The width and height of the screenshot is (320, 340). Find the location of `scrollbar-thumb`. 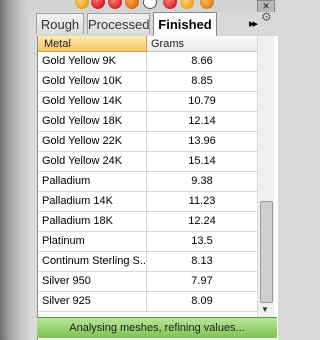

scrollbar-thumb is located at coordinates (266, 252).